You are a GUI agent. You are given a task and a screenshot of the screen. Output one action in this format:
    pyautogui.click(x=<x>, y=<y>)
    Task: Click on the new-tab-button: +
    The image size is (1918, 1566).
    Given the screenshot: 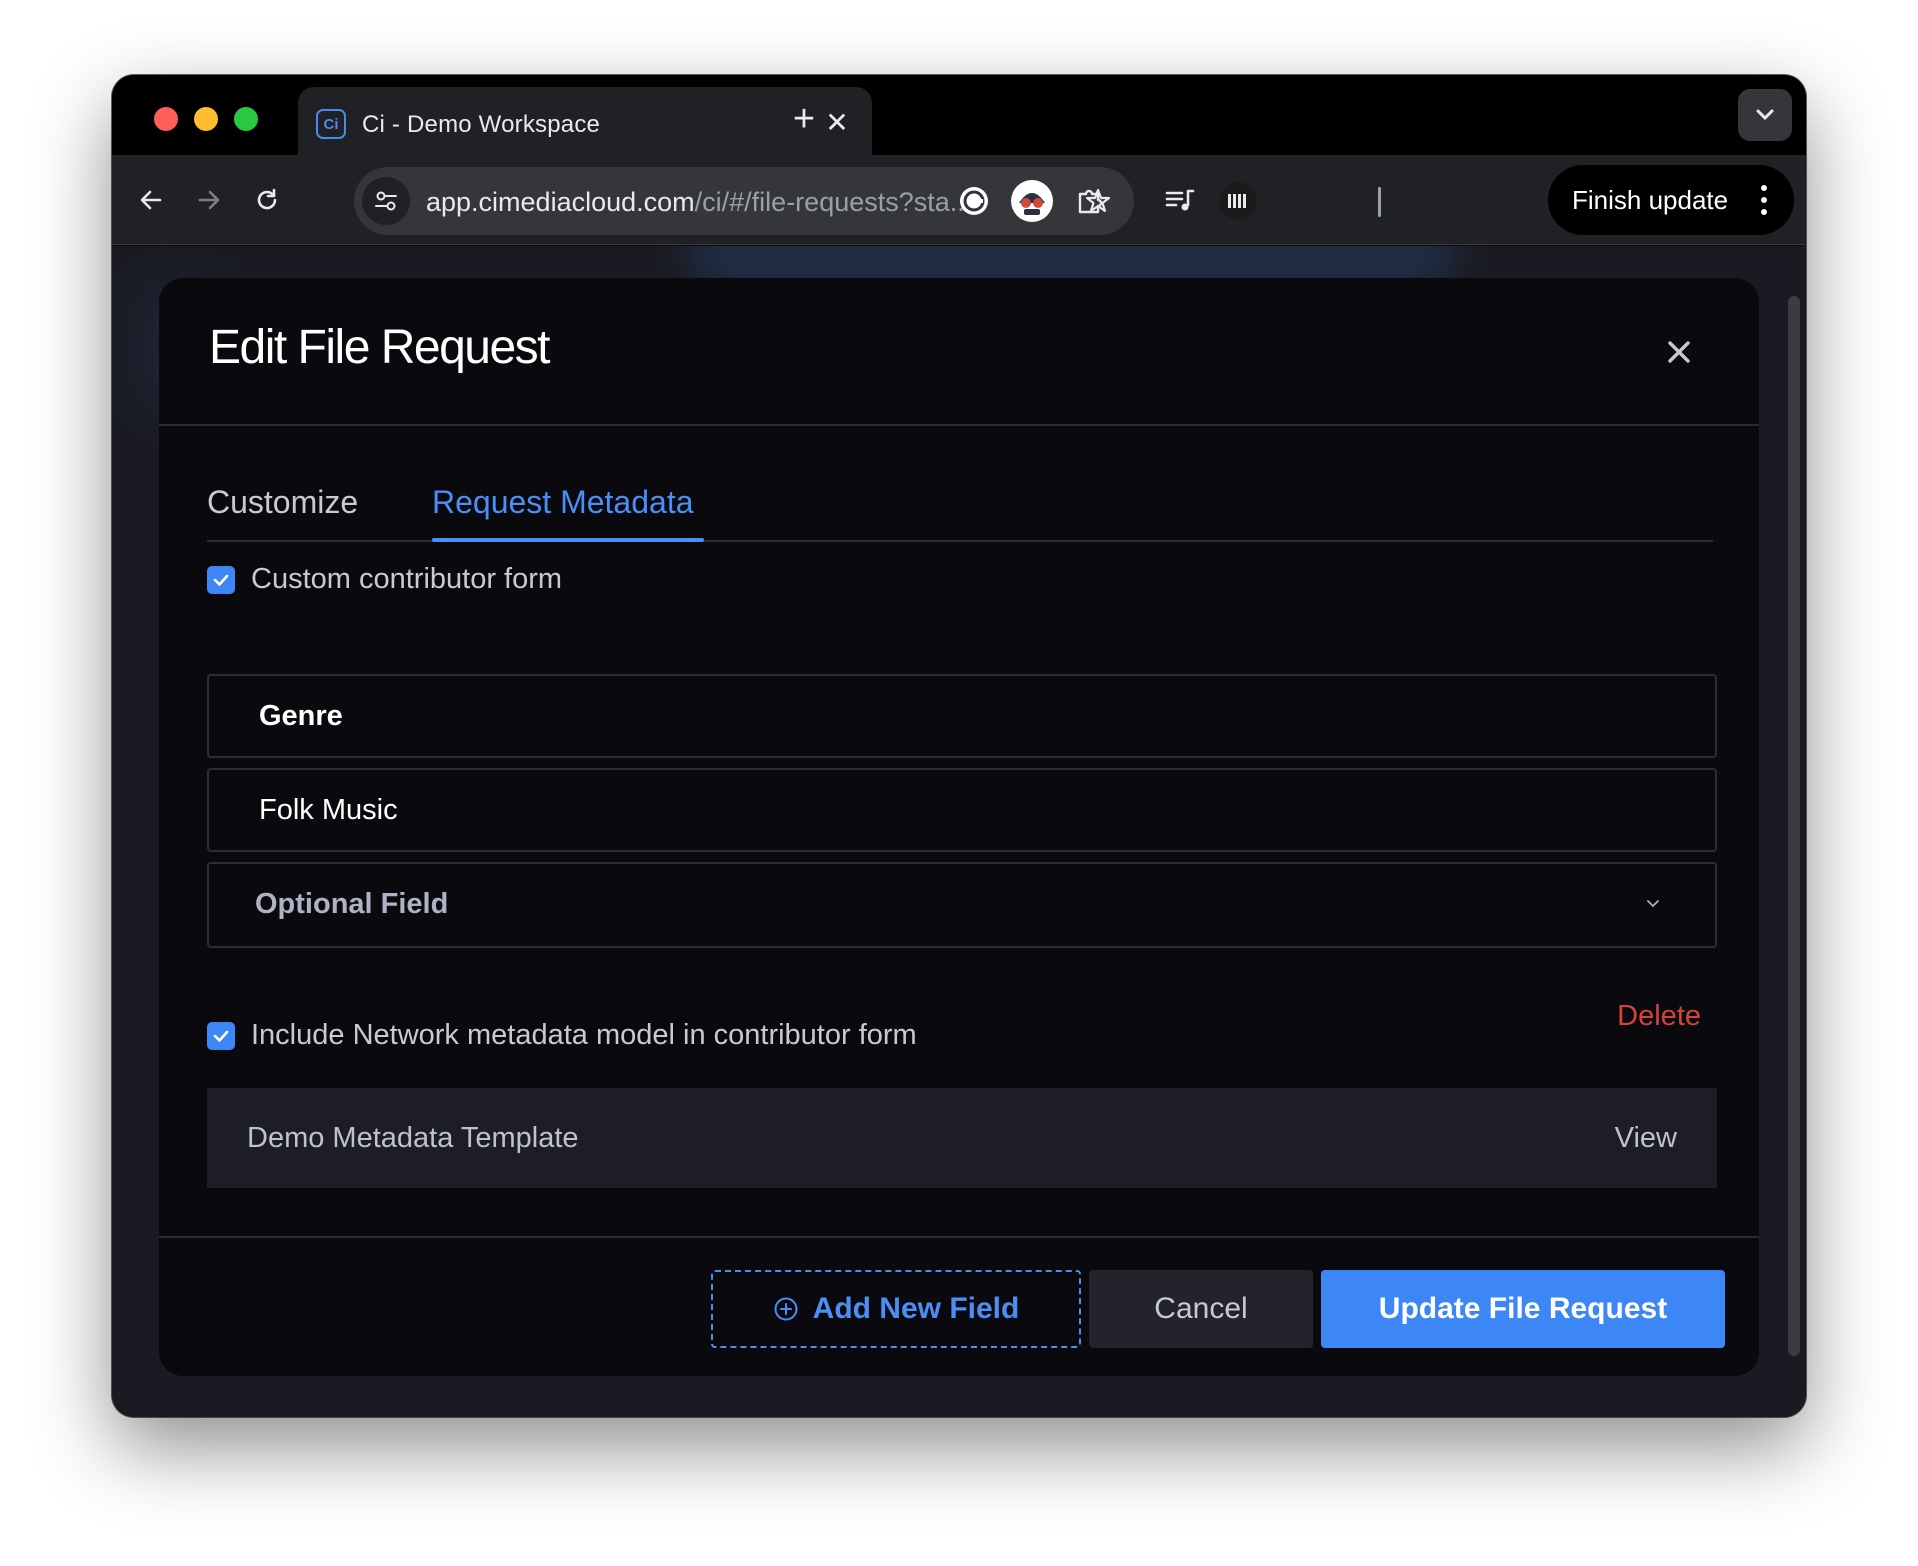 What is the action you would take?
    pyautogui.click(x=804, y=119)
    